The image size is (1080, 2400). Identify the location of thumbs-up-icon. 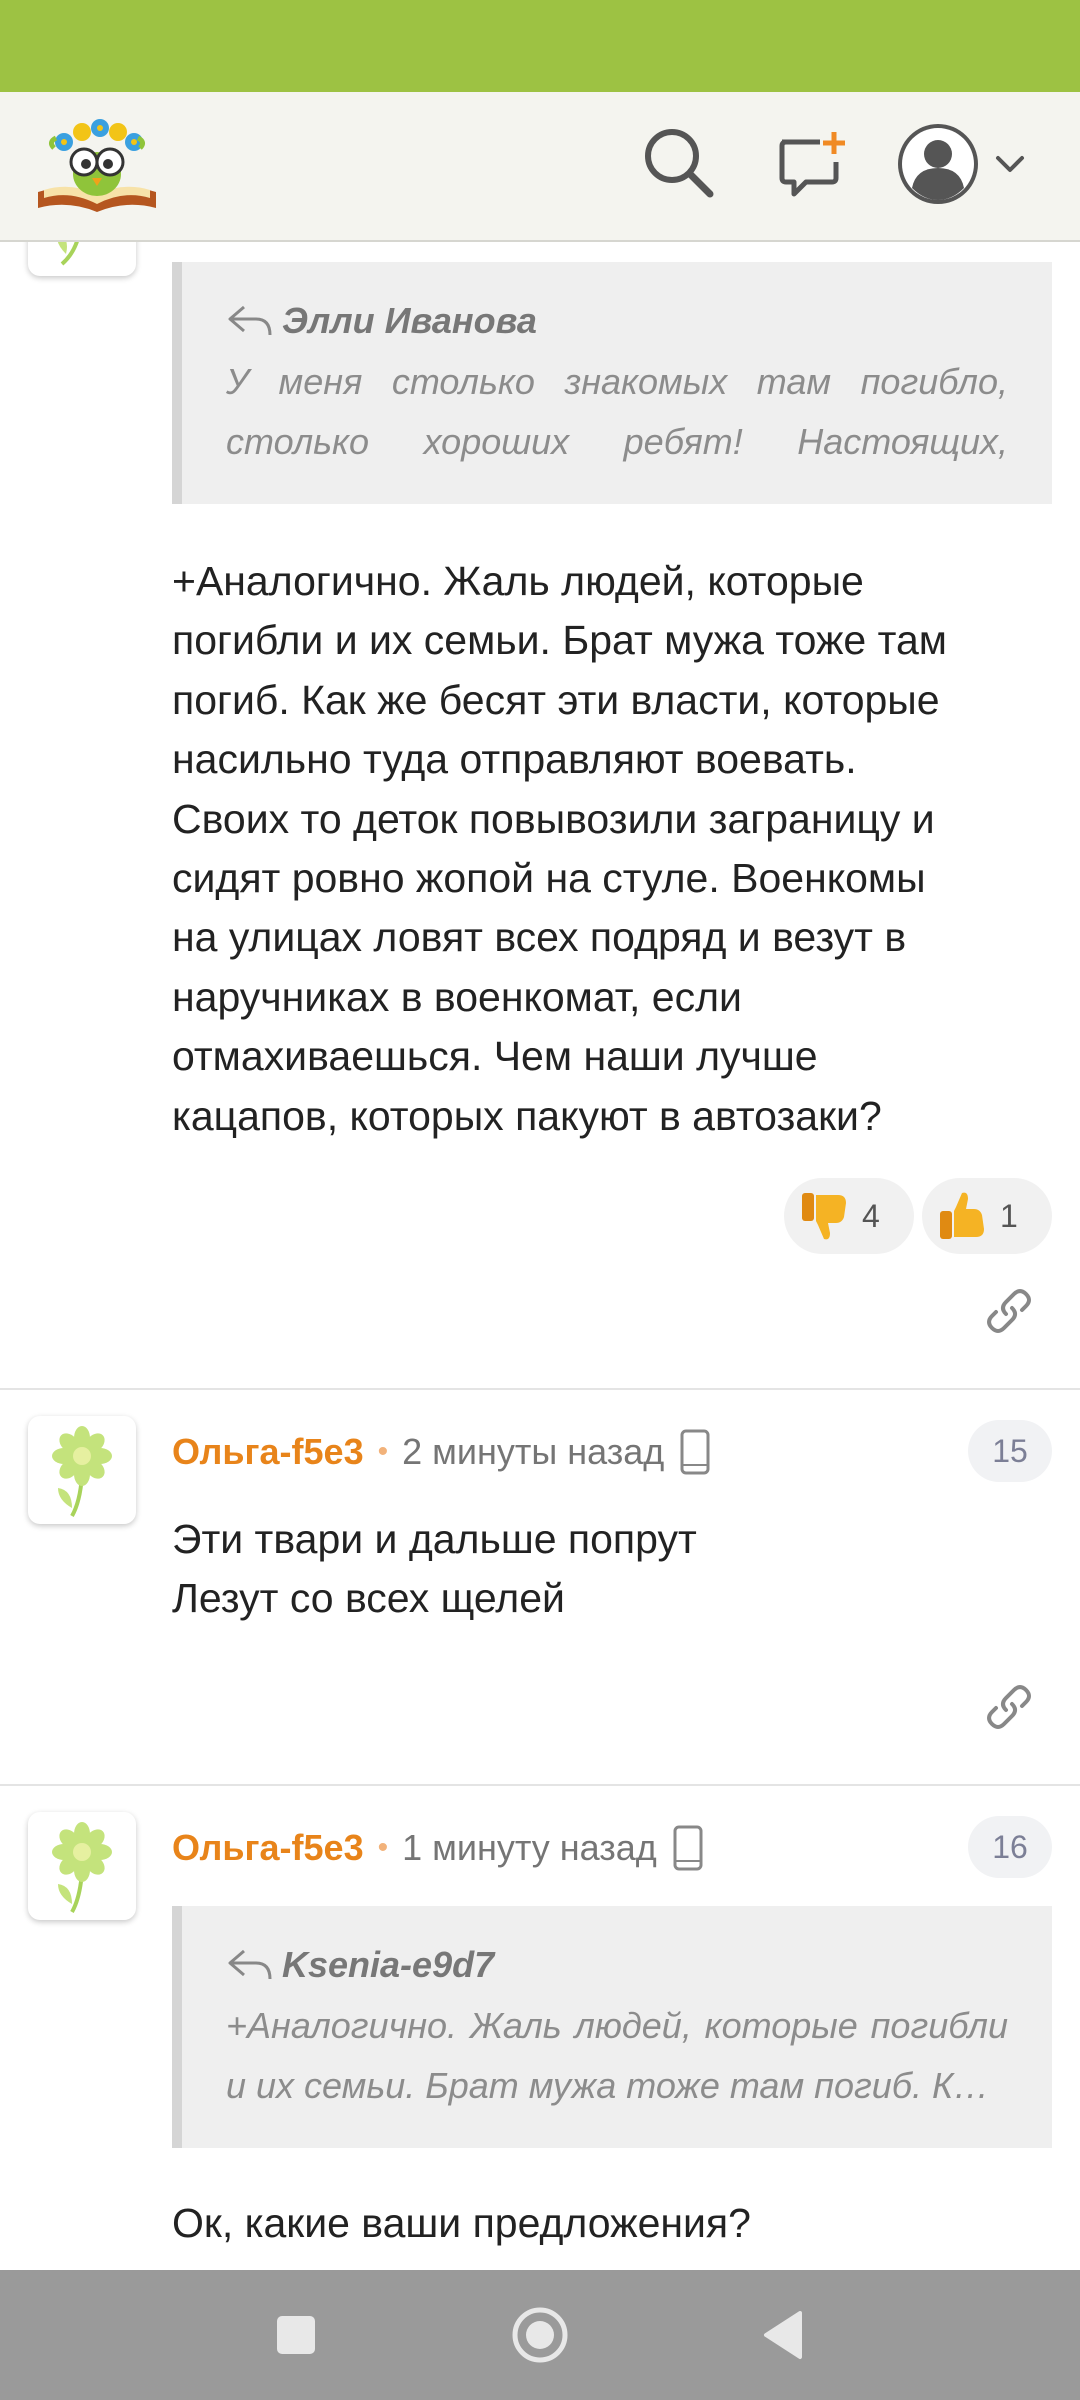
(962, 1215).